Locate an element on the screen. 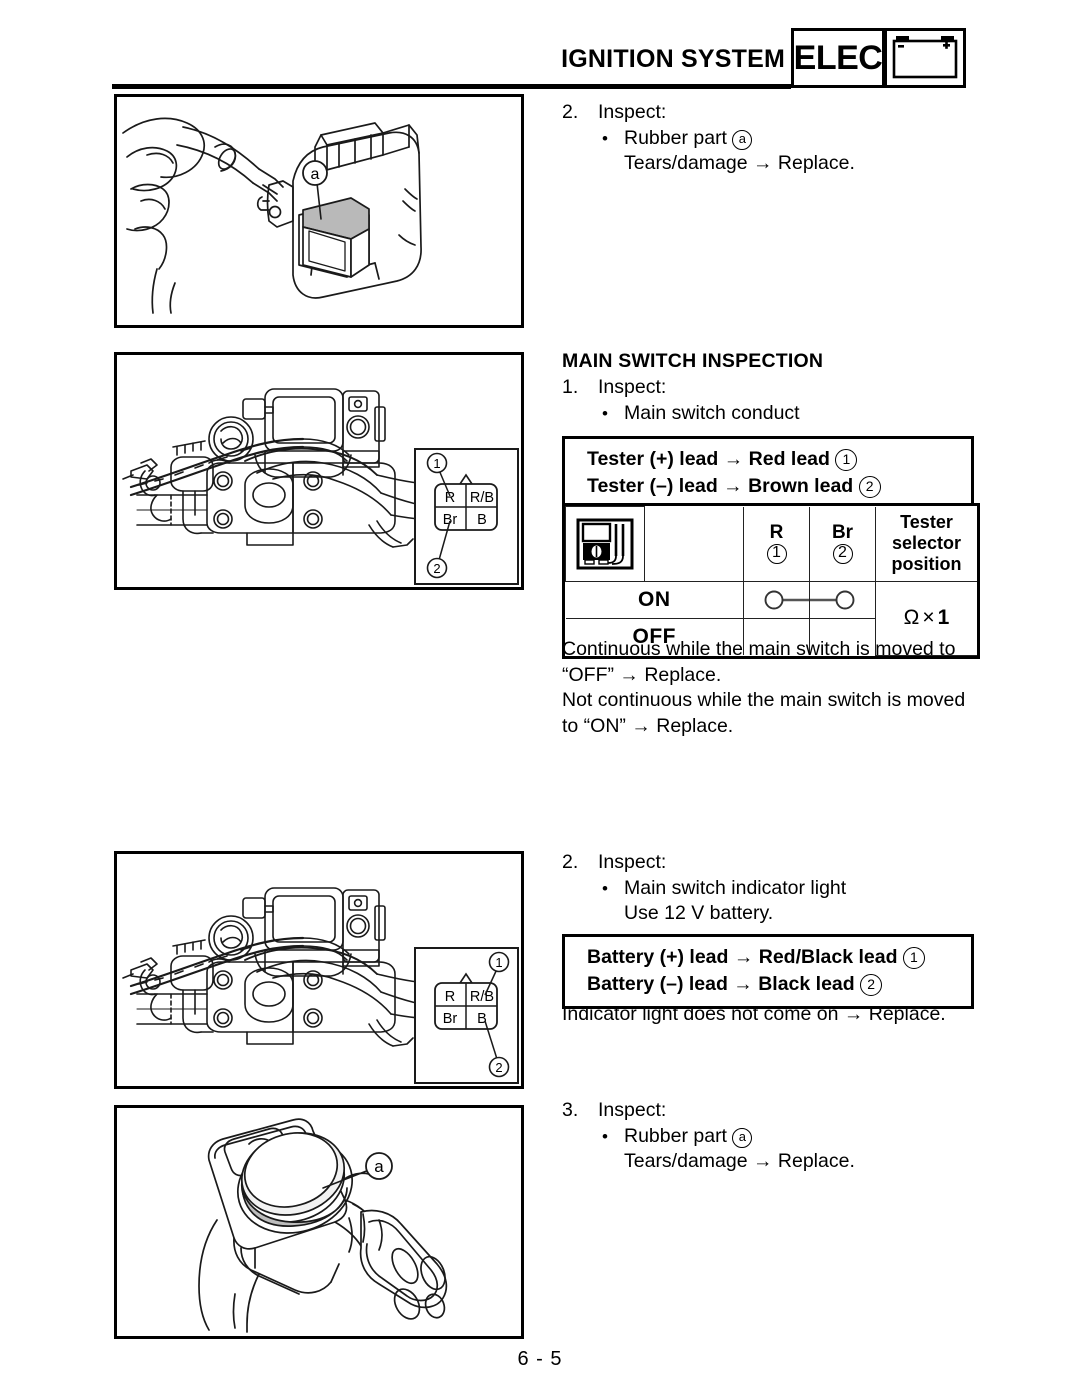  figure-main-switch-harness-indicator: R R/B Br B 1 2 is located at coordinates (319, 970).